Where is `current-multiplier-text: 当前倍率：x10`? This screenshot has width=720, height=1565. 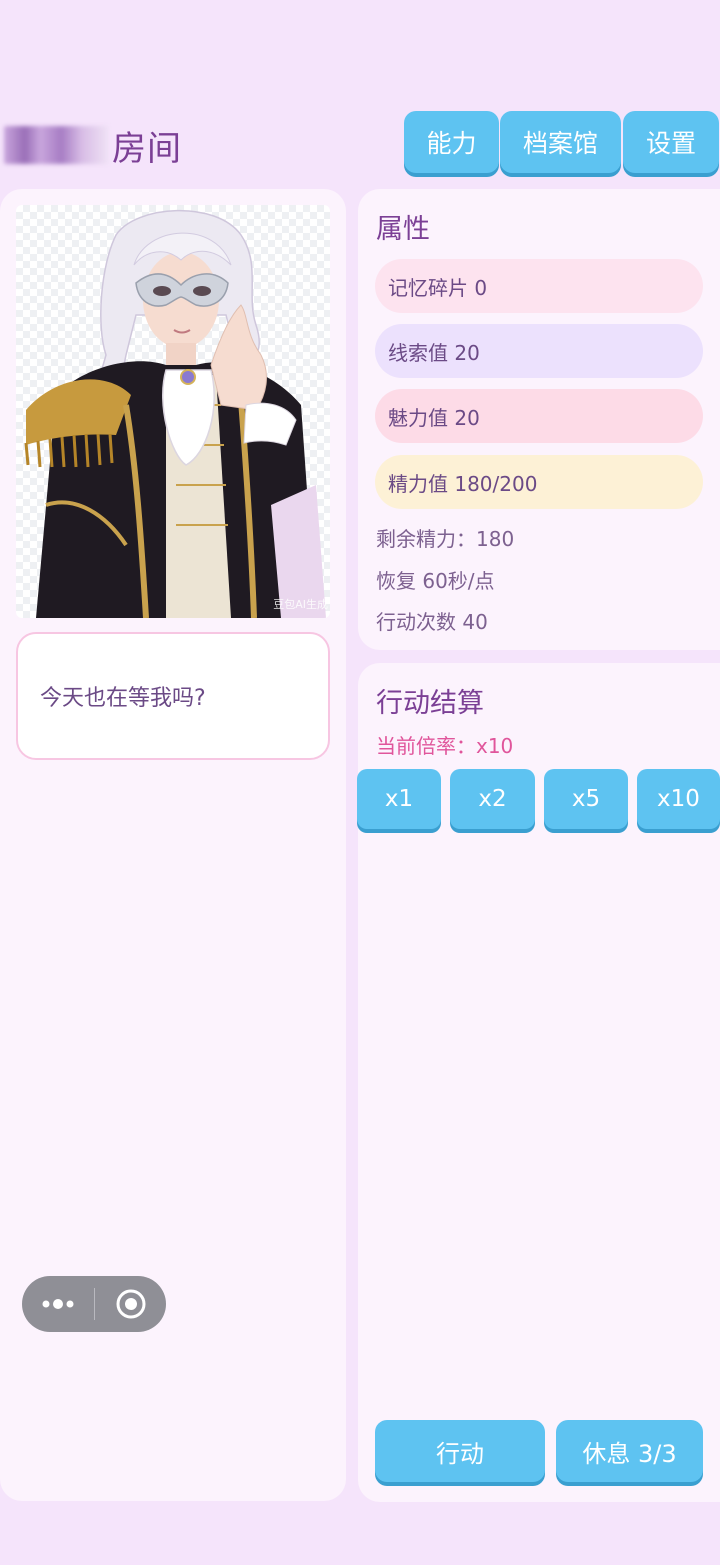 current-multiplier-text: 当前倍率：x10 is located at coordinates (445, 746).